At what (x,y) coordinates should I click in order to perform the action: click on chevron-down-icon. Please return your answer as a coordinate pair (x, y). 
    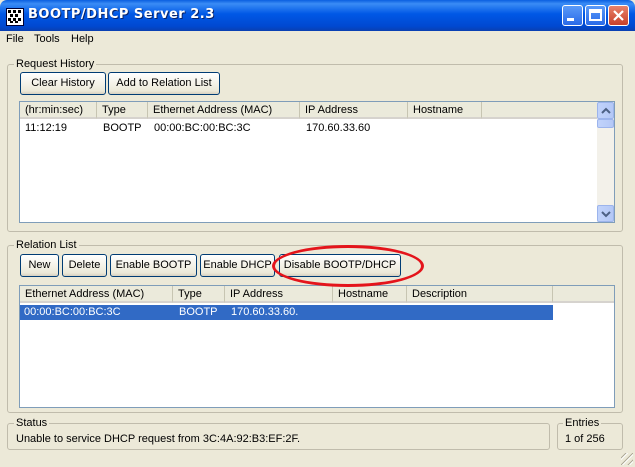
    Looking at the image, I should click on (606, 214).